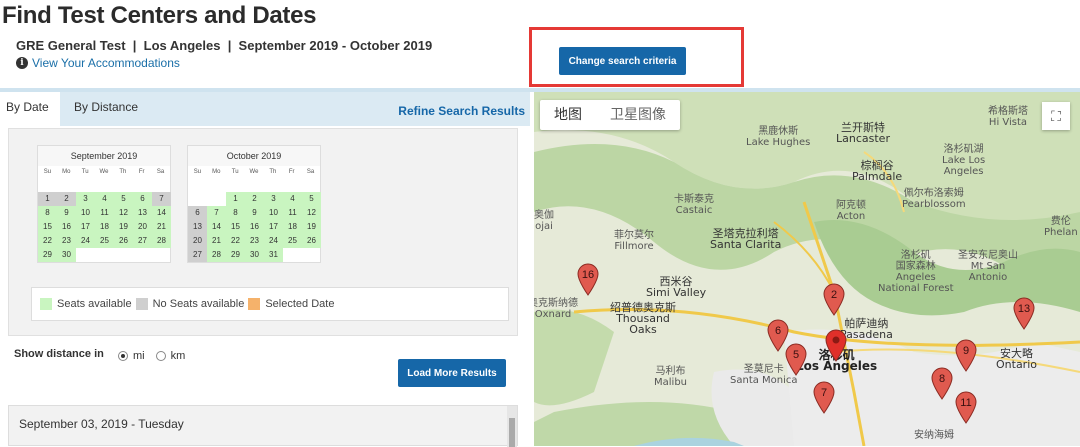  What do you see at coordinates (160, 356) in the screenshot?
I see `radio-km` at bounding box center [160, 356].